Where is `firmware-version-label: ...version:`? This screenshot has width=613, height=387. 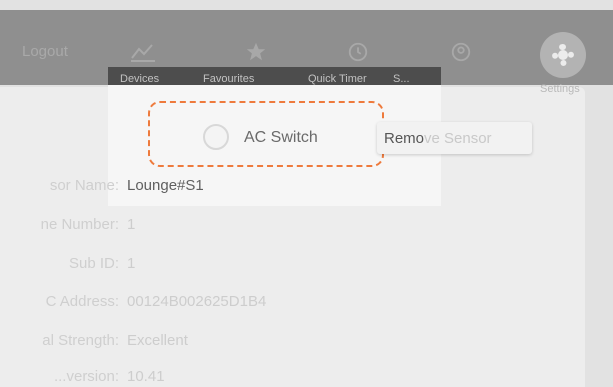 firmware-version-label: ...version: is located at coordinates (86, 376).